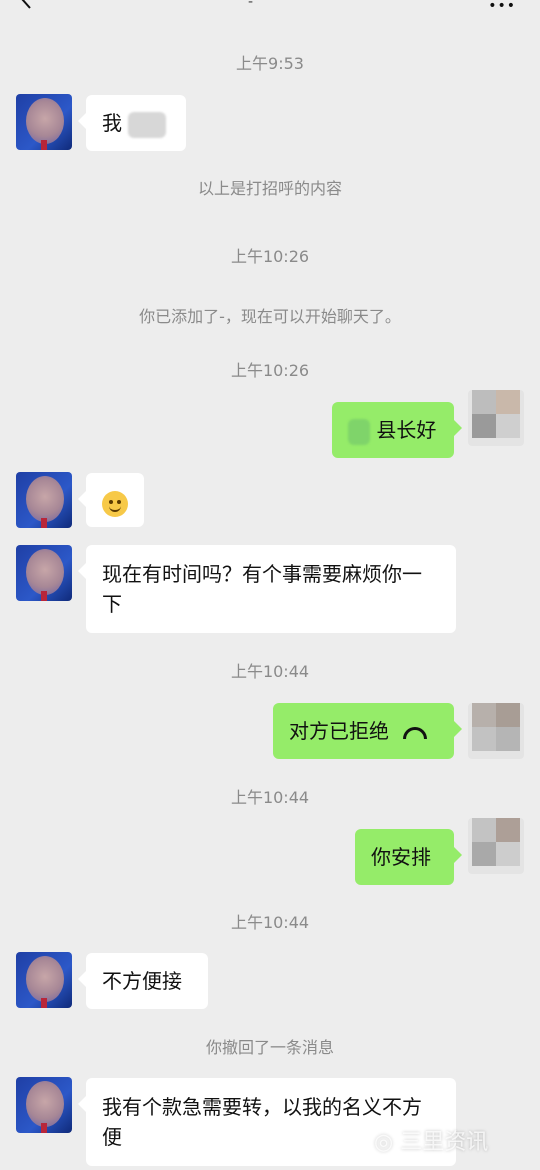 The image size is (540, 1170). I want to click on outgoing-message-bubble: 你安排, so click(408, 857).